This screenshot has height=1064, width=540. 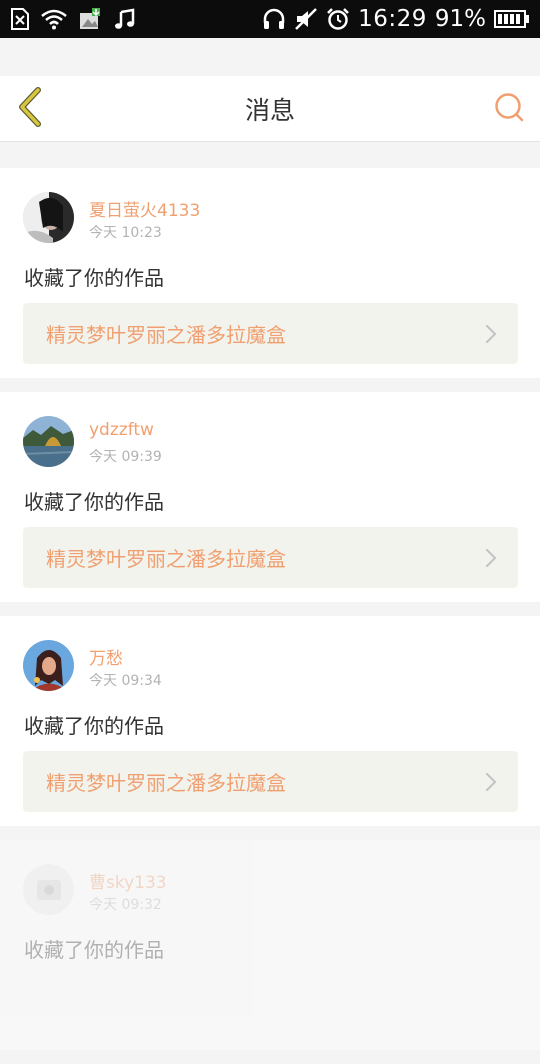 I want to click on search-icon, so click(x=509, y=109).